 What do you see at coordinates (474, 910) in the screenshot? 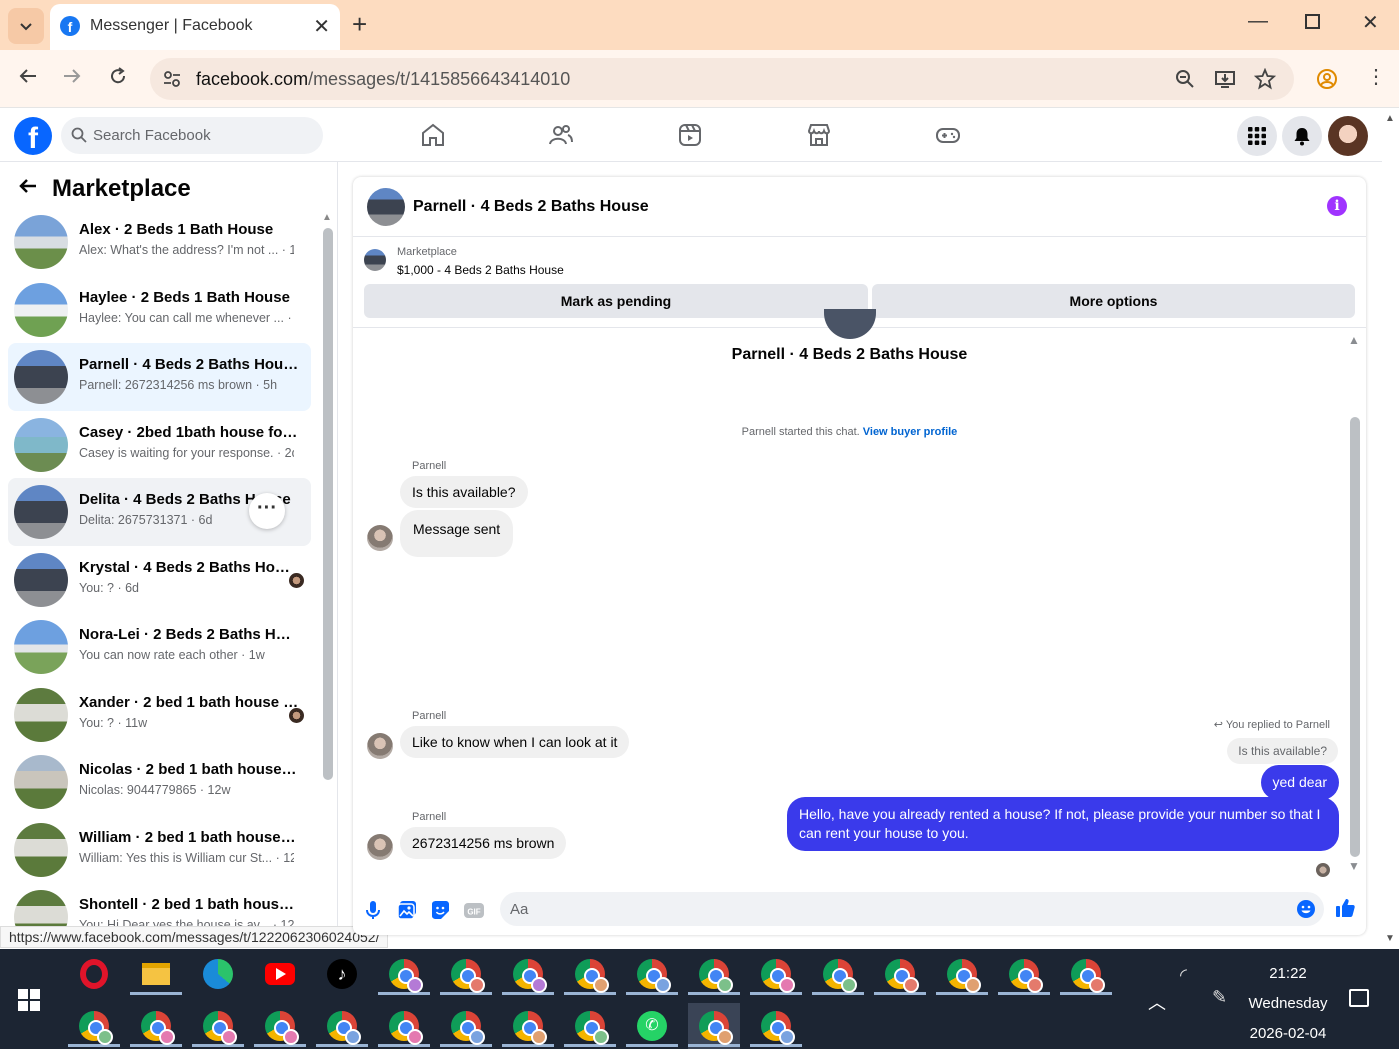
I see `gif-icon: GIF` at bounding box center [474, 910].